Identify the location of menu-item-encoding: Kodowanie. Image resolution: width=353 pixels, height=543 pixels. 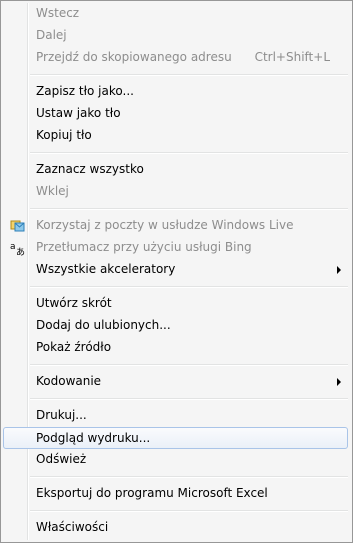
(175, 381).